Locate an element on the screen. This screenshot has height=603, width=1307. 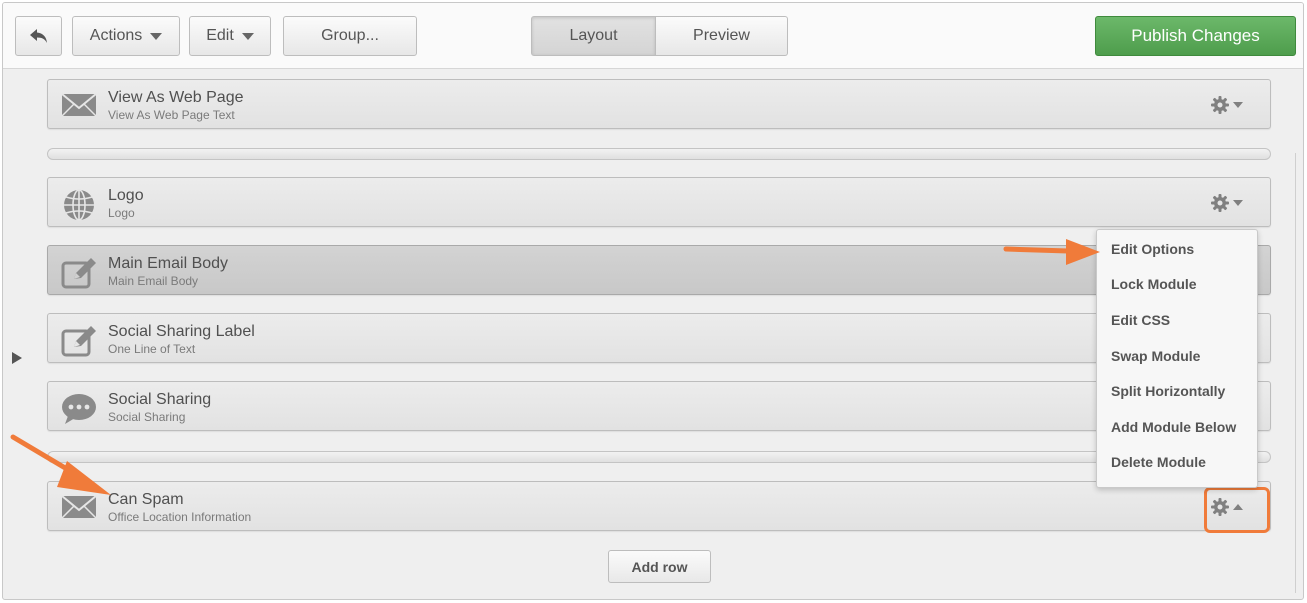
preview-label: Preview is located at coordinates (721, 35).